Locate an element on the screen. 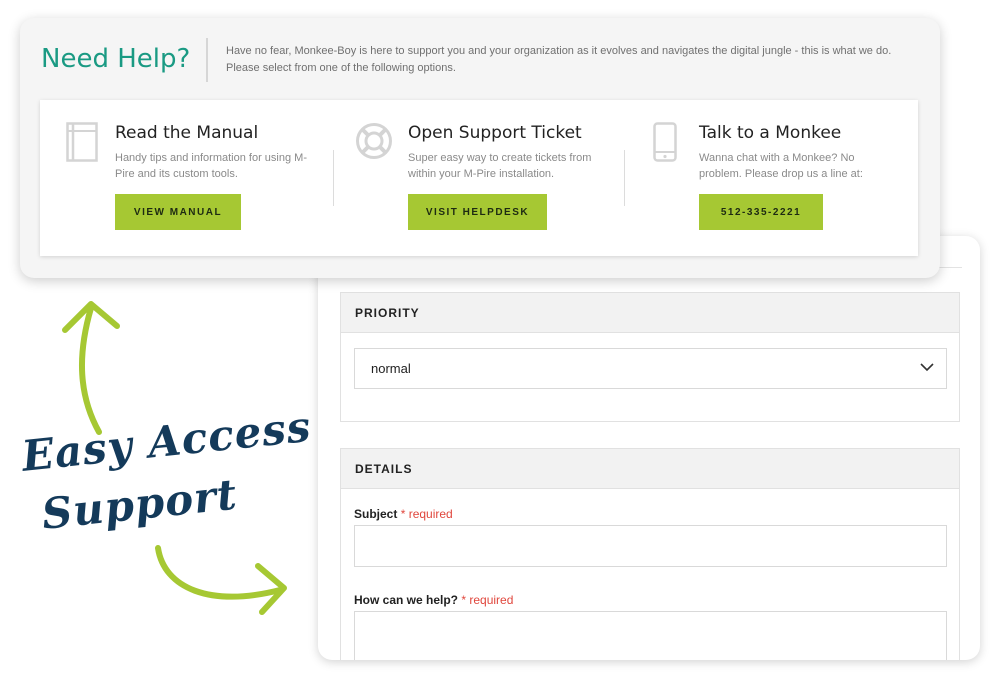 This screenshot has width=1000, height=680. subject-label-text: Subject is located at coordinates (376, 514).